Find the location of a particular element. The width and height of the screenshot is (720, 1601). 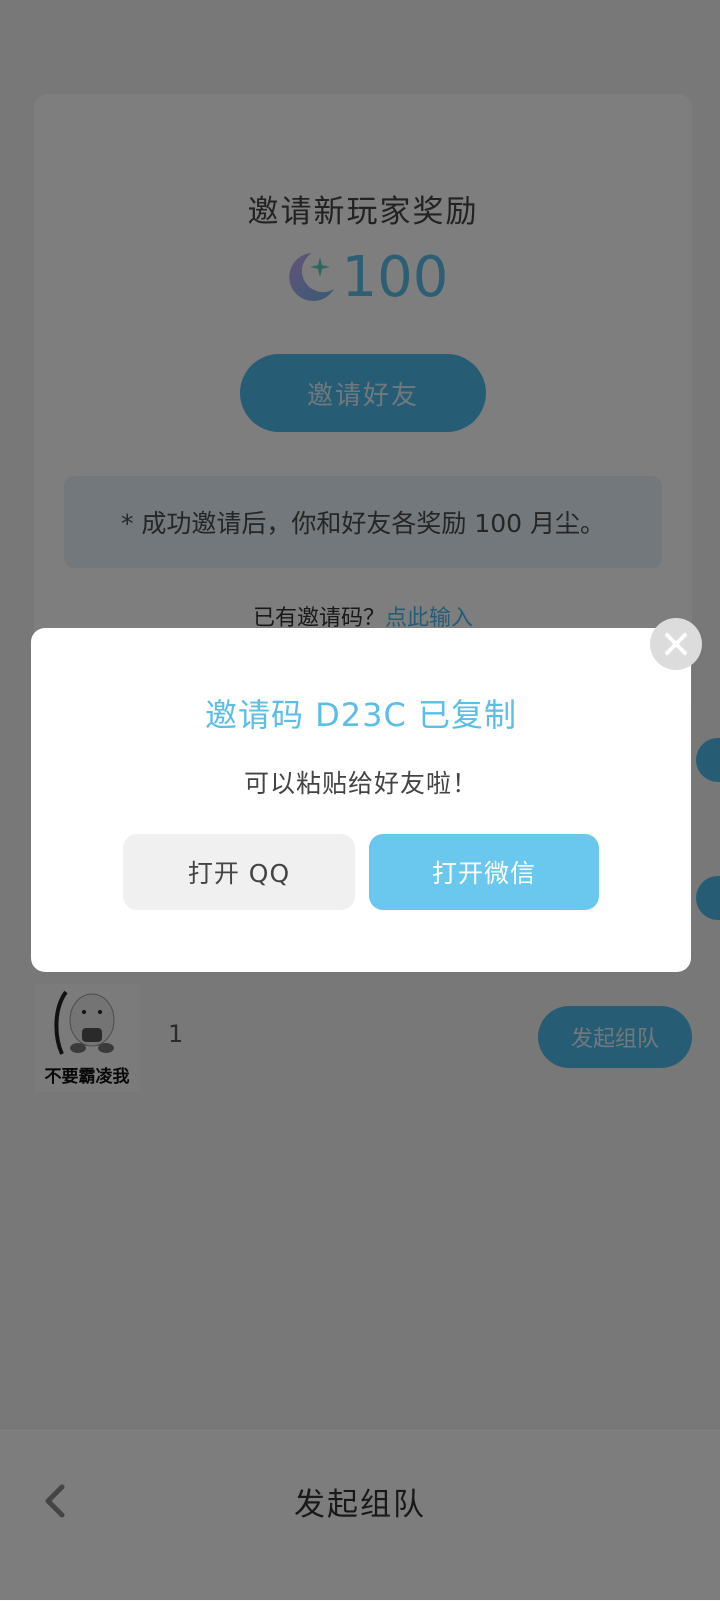

open-wechat-button: 打开微信 is located at coordinates (484, 872).